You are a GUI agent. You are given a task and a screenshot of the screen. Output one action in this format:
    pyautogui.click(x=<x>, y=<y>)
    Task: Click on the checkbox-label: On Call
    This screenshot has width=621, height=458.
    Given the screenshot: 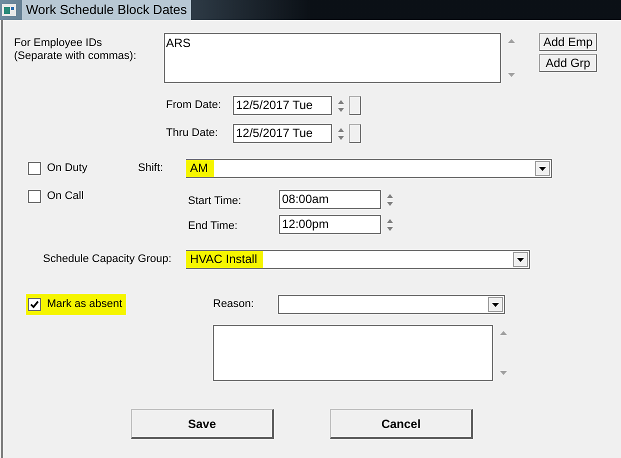 What is the action you would take?
    pyautogui.click(x=65, y=196)
    